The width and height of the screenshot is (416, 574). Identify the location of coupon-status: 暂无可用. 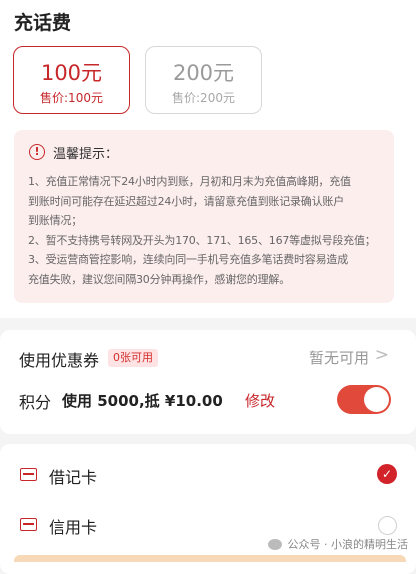
(339, 357).